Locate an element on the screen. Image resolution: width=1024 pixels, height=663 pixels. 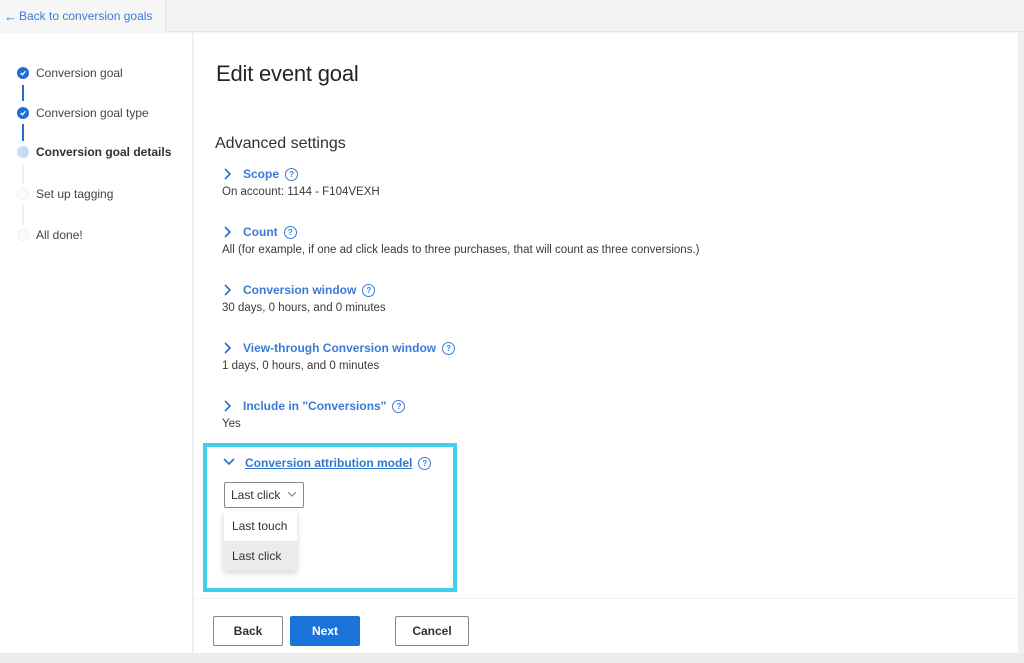
top-bar: ← Back to conversion goals is located at coordinates (512, 16).